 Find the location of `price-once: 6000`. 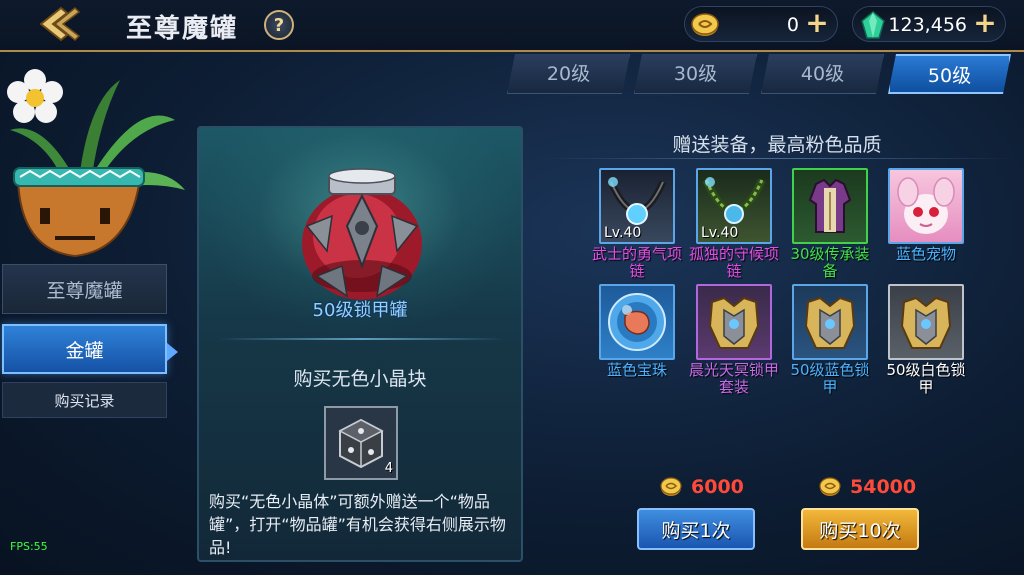

price-once: 6000 is located at coordinates (701, 487).